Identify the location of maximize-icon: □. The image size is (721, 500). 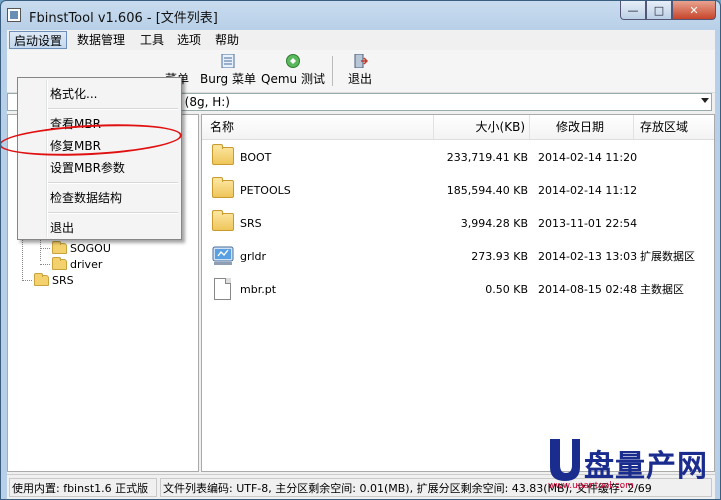
(659, 10).